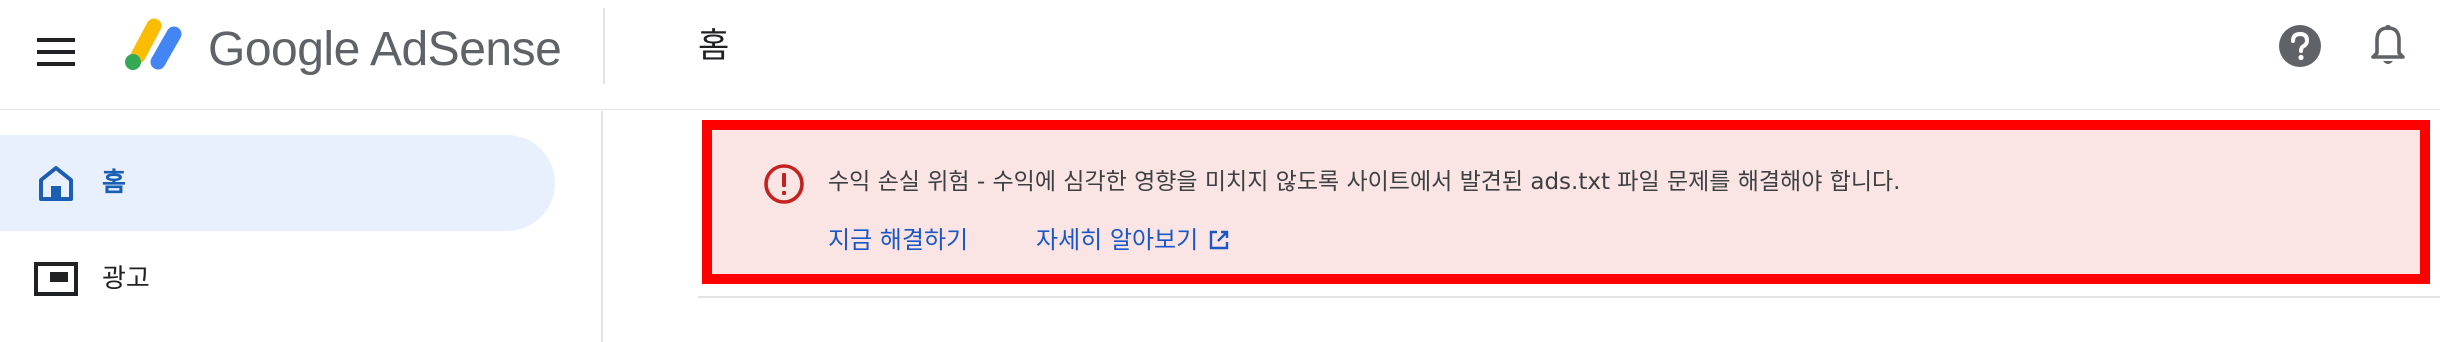 Image resolution: width=2440 pixels, height=342 pixels. What do you see at coordinates (1117, 240) in the screenshot?
I see `learn-more-label: 자세히 알아보기` at bounding box center [1117, 240].